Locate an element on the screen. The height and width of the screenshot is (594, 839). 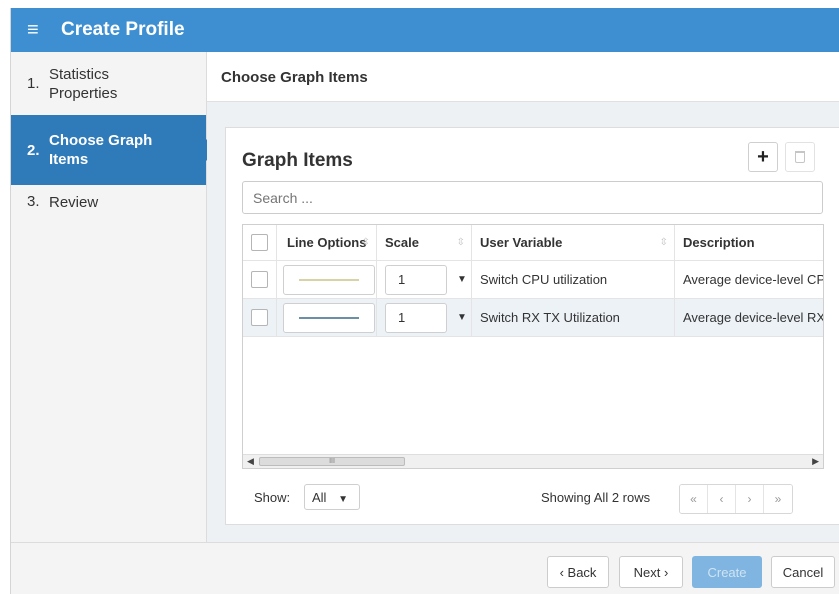
description-cell: Average device-level CPU utilization is located at coordinates (749, 279).